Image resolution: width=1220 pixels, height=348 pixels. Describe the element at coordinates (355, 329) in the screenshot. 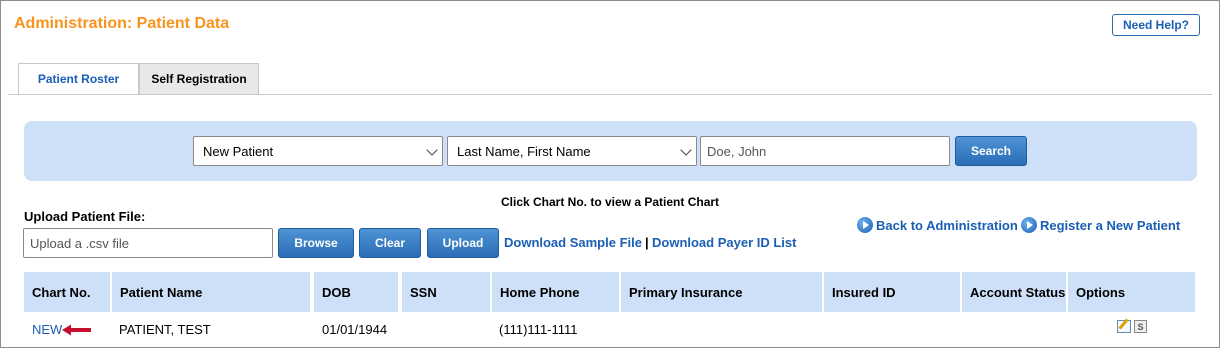

I see `dob-cell: 01/01/1944` at that location.